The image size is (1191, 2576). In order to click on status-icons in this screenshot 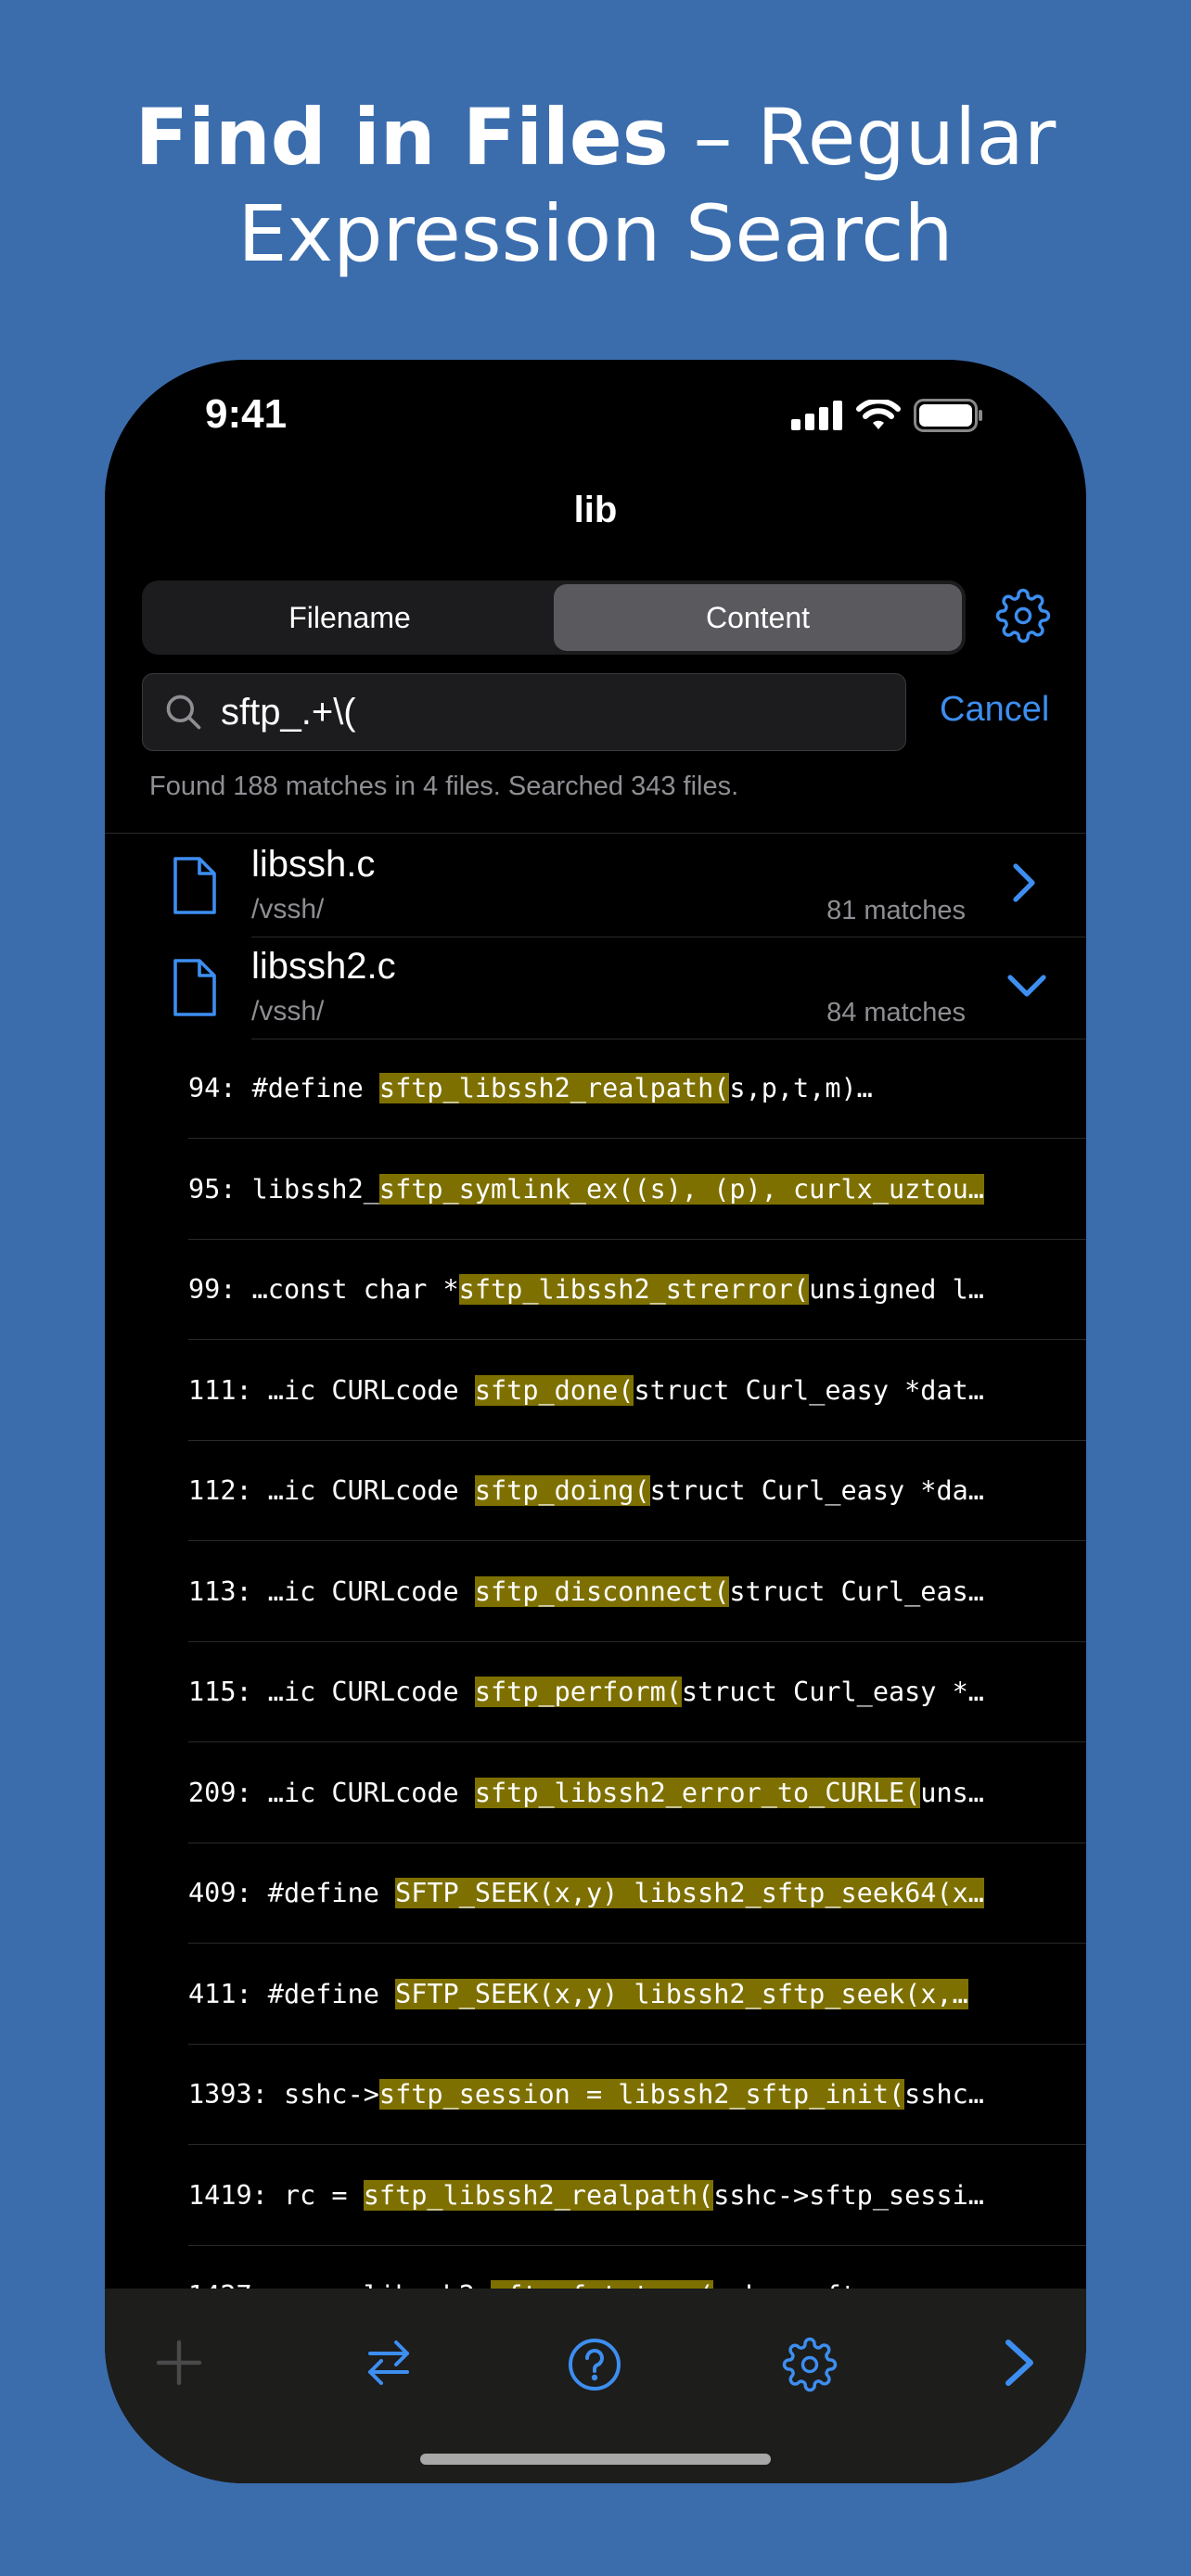, I will do `click(887, 415)`.